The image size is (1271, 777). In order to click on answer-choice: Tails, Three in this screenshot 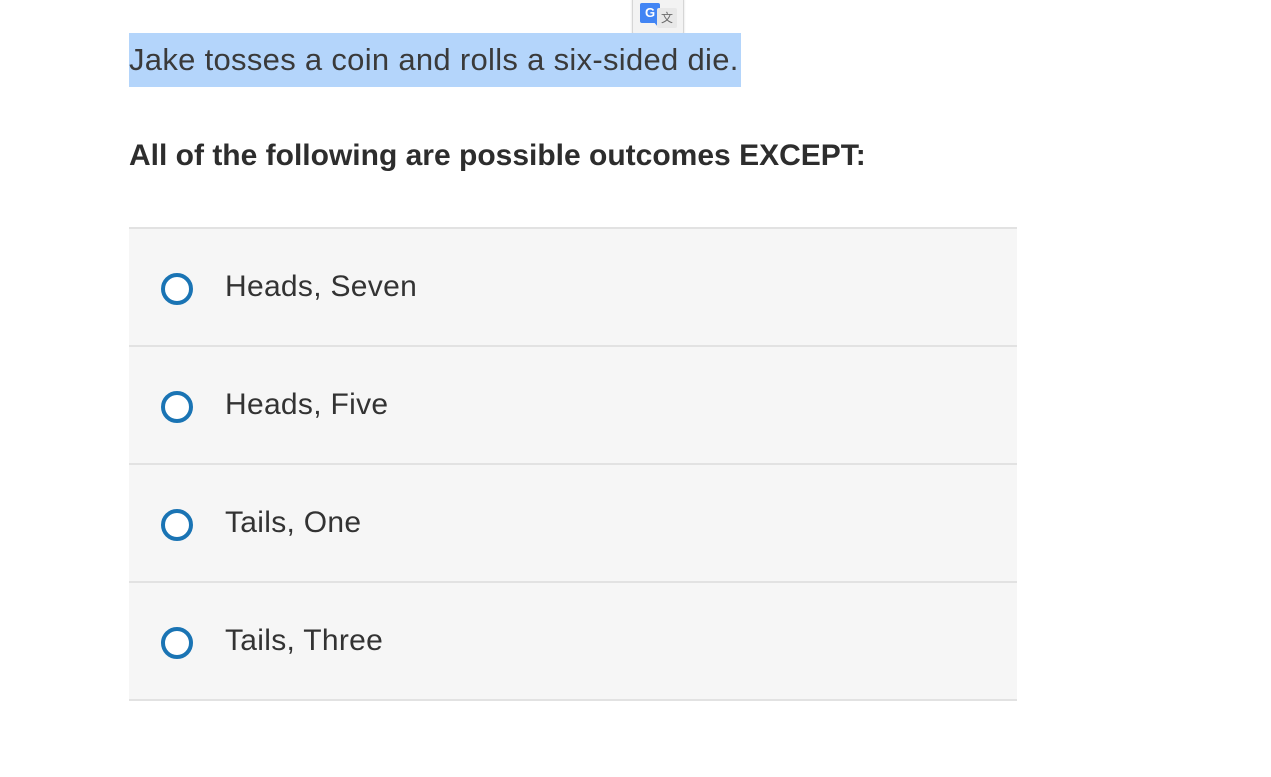, I will do `click(573, 642)`.